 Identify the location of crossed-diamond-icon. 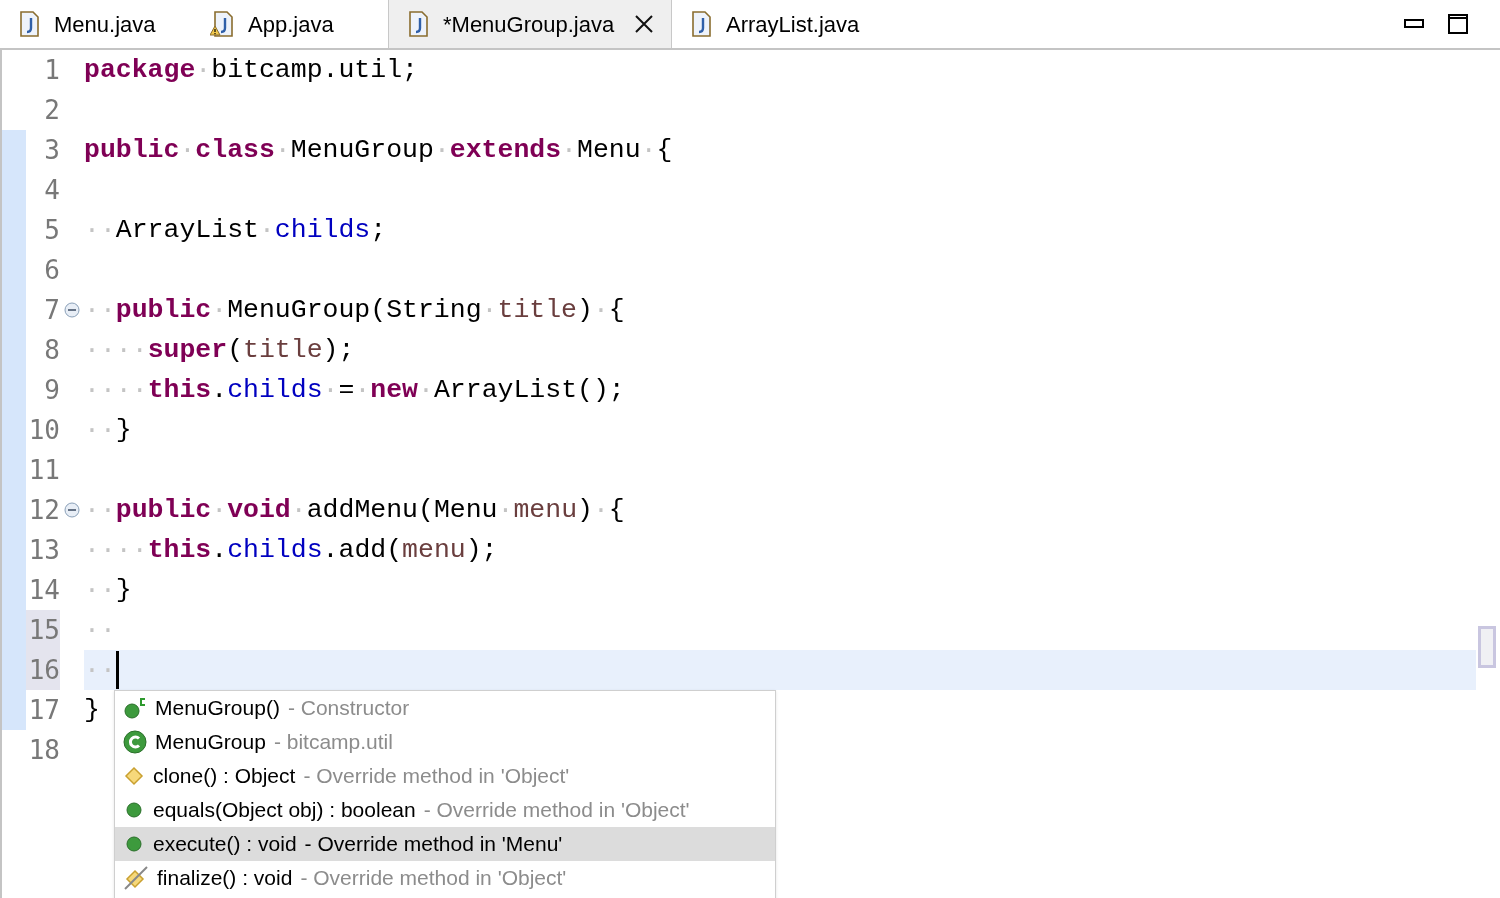
(136, 878).